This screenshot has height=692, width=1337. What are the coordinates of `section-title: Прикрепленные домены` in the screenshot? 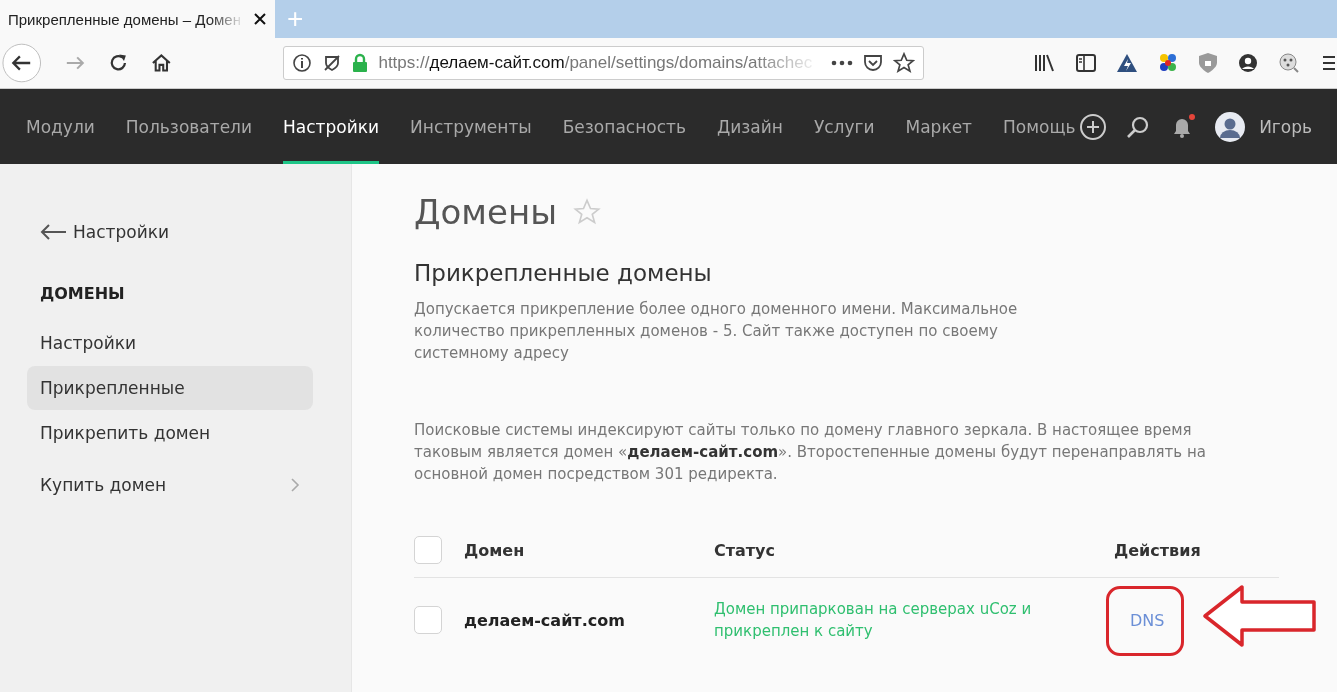 It's located at (563, 273).